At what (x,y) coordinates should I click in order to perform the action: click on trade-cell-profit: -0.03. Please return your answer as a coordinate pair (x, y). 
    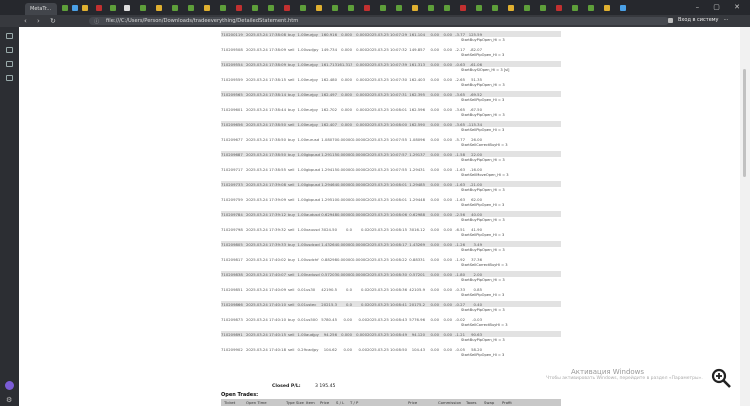
    Looking at the image, I should click on (477, 319).